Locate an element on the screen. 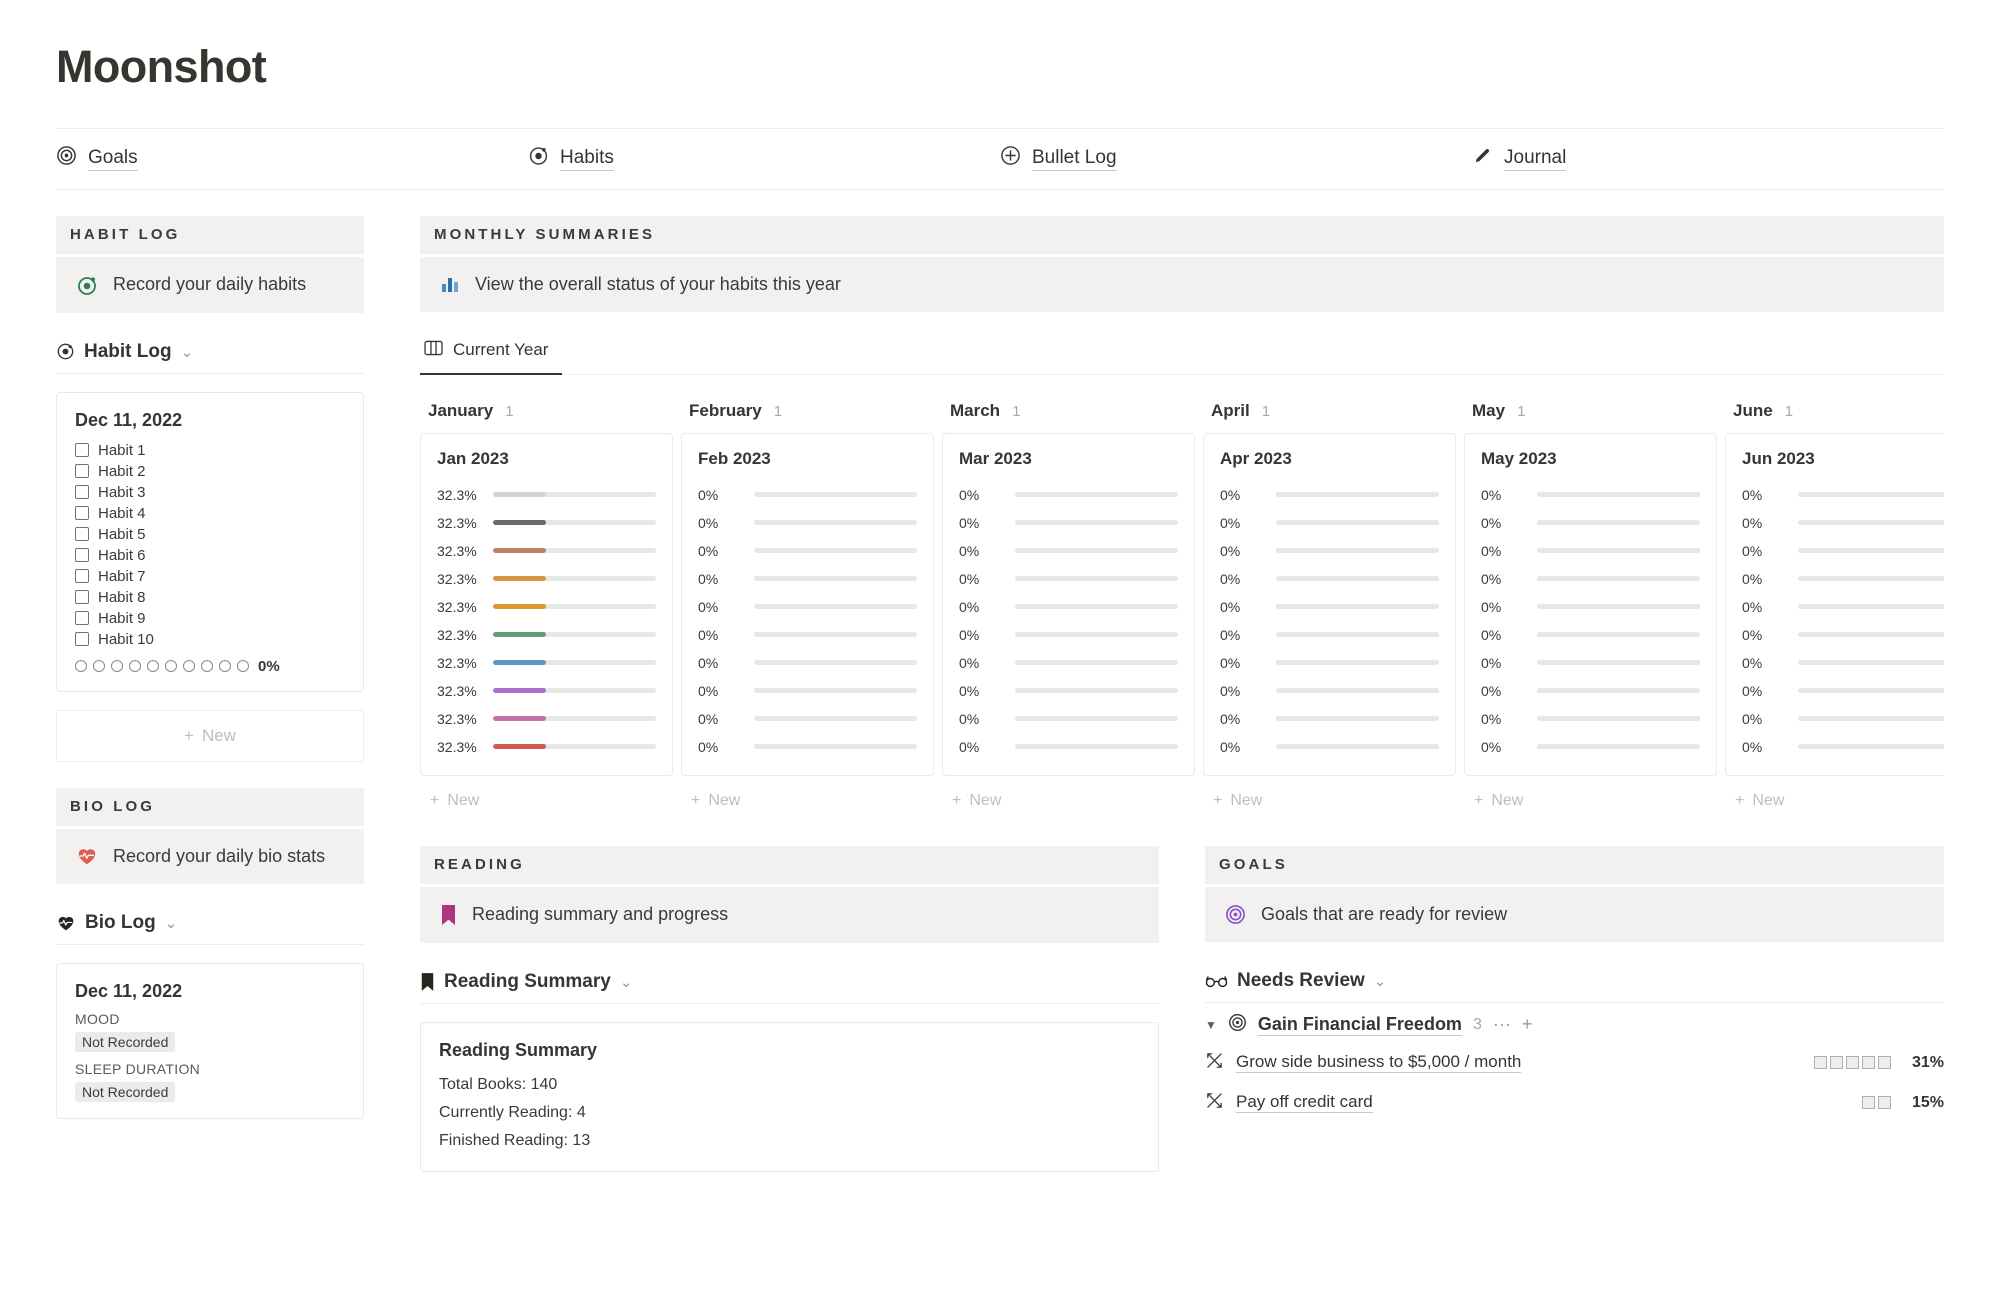  habit-label: Habit 2 is located at coordinates (122, 471).